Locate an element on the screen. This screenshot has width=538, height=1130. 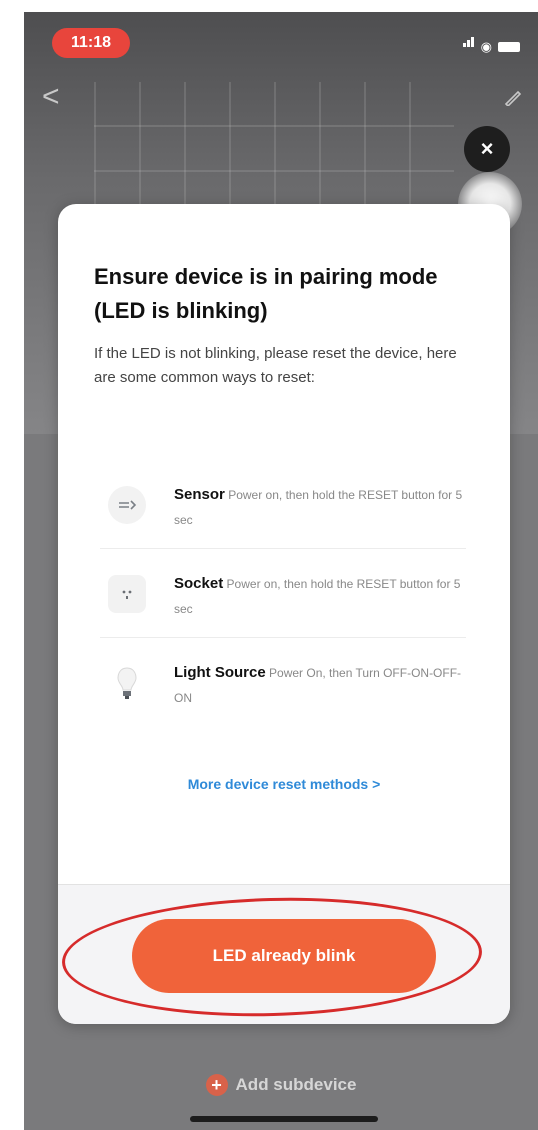
signal-icon is located at coordinates (468, 43).